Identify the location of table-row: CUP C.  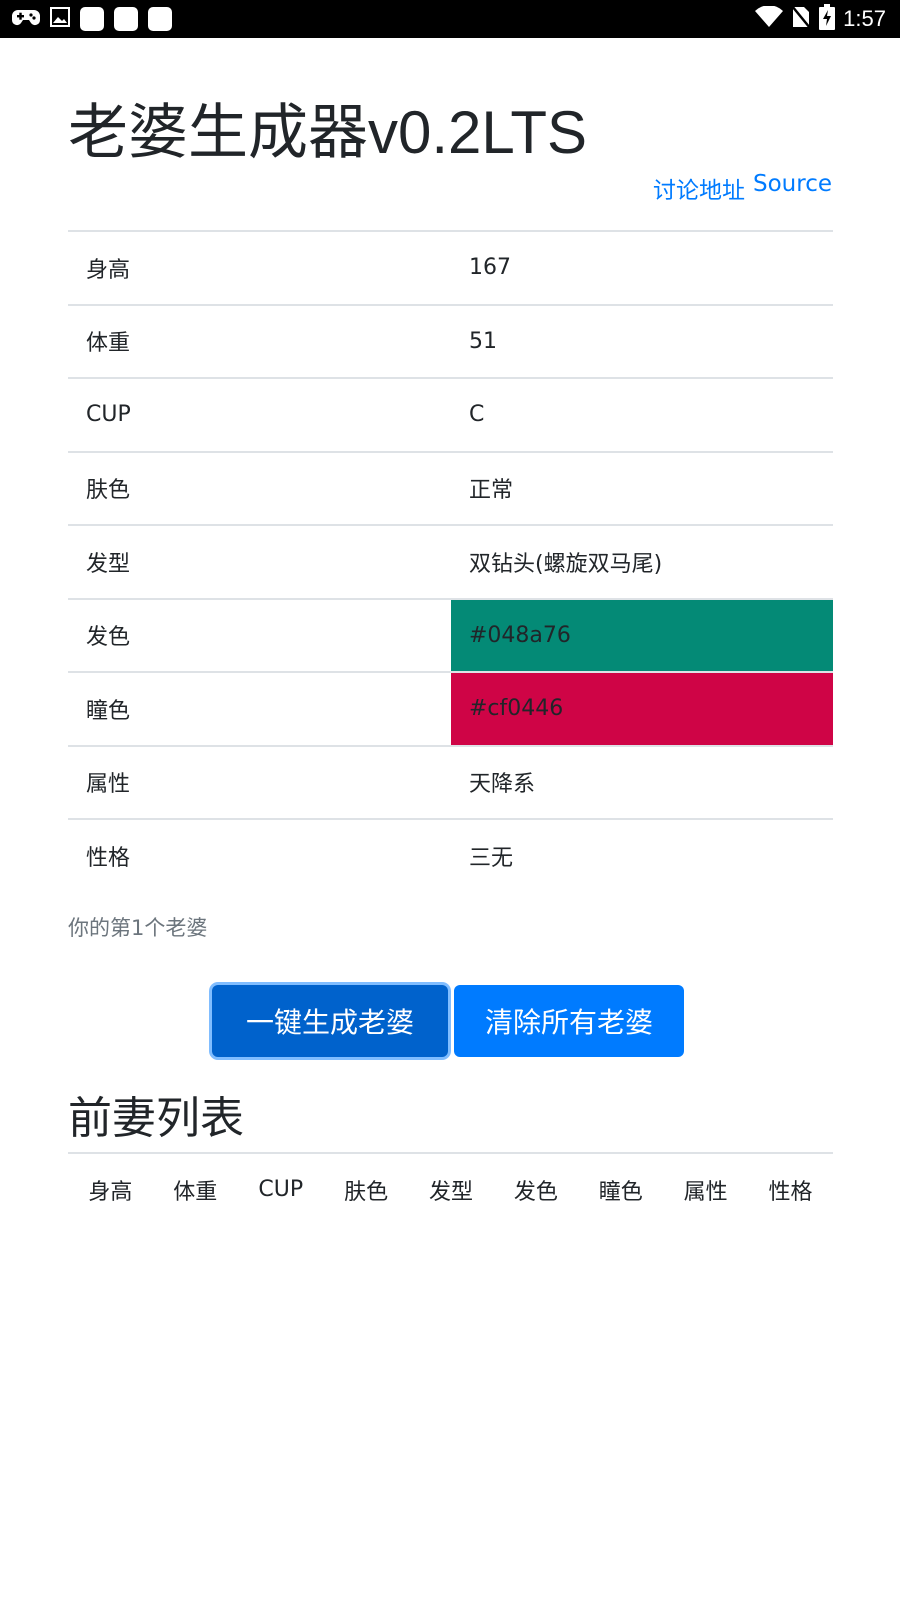
(450, 414).